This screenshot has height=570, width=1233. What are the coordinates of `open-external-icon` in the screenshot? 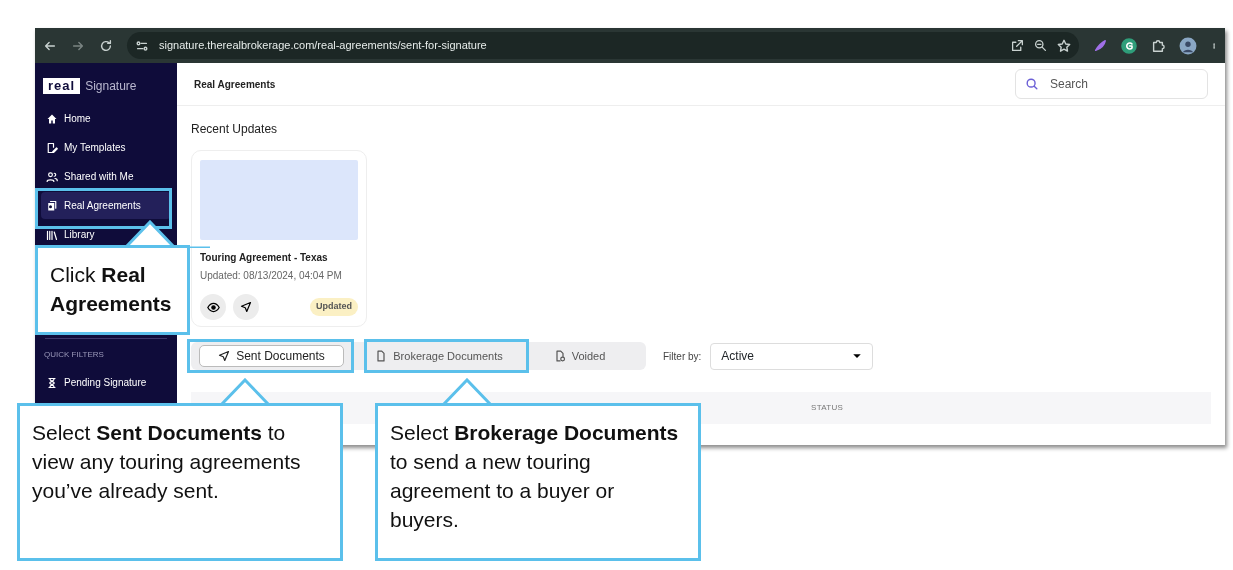 It's located at (1017, 45).